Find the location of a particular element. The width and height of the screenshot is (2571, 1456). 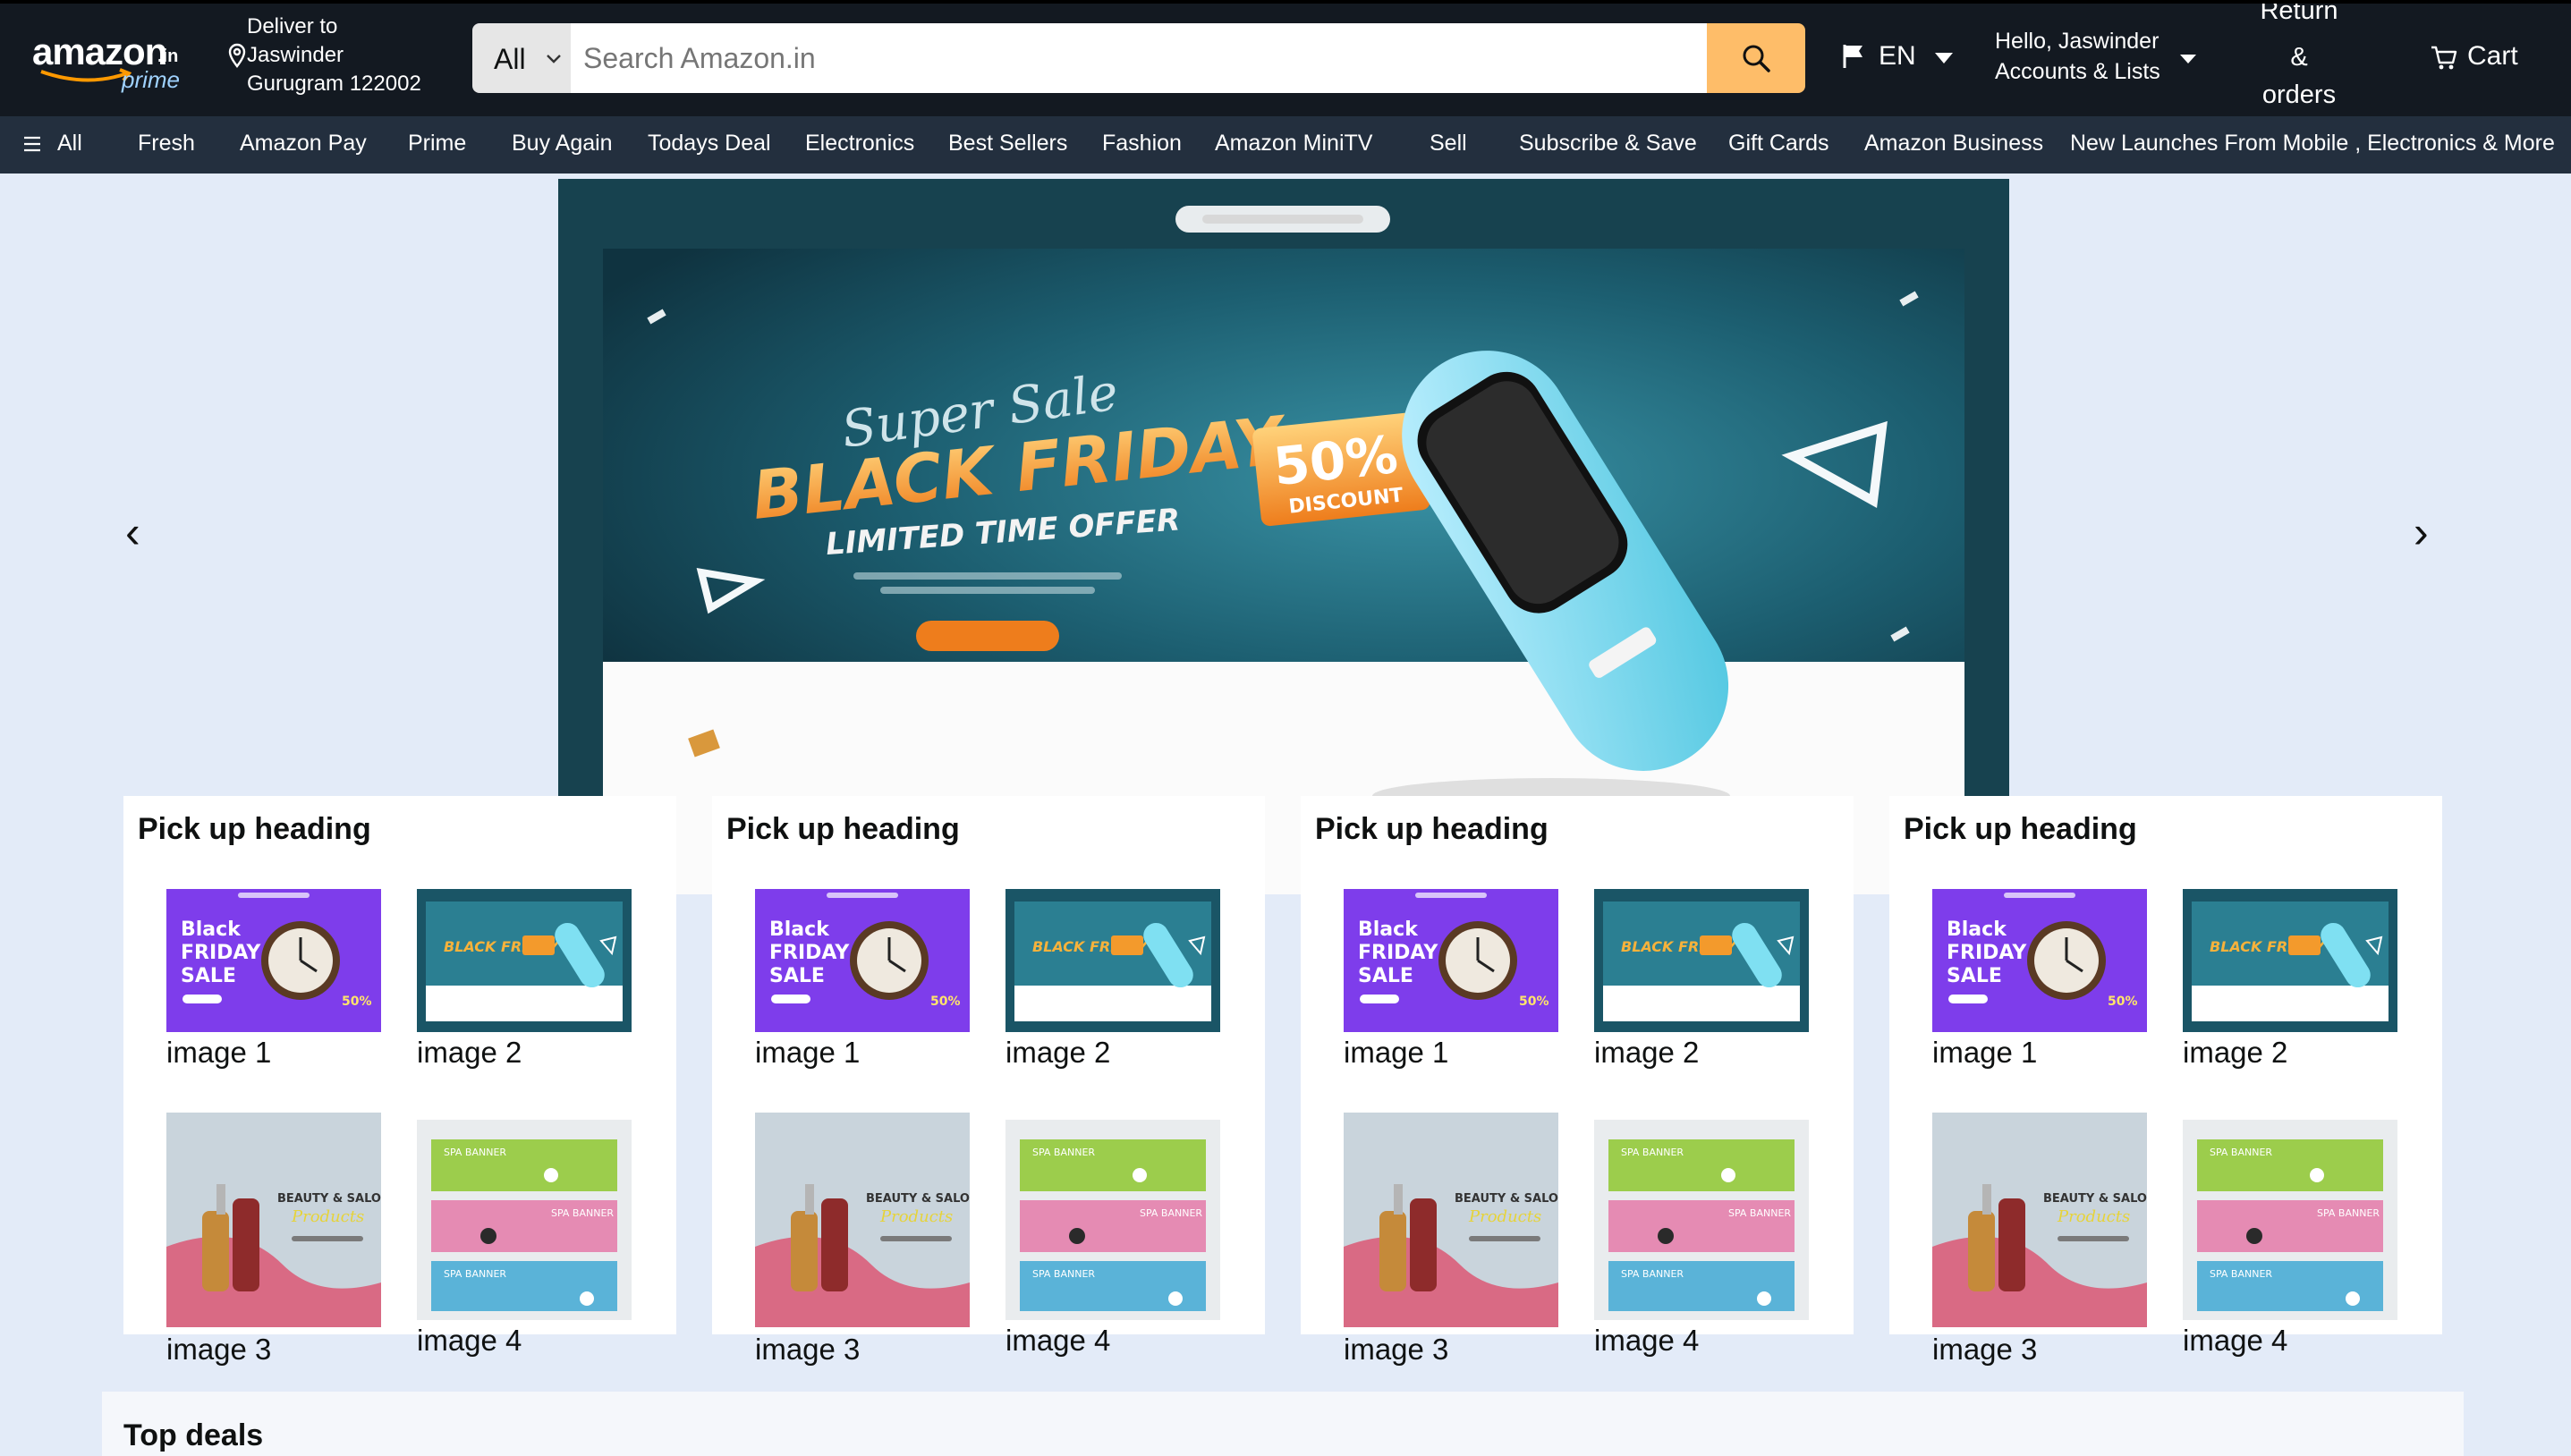

nav-item-fashion: Fashion is located at coordinates (1142, 144).